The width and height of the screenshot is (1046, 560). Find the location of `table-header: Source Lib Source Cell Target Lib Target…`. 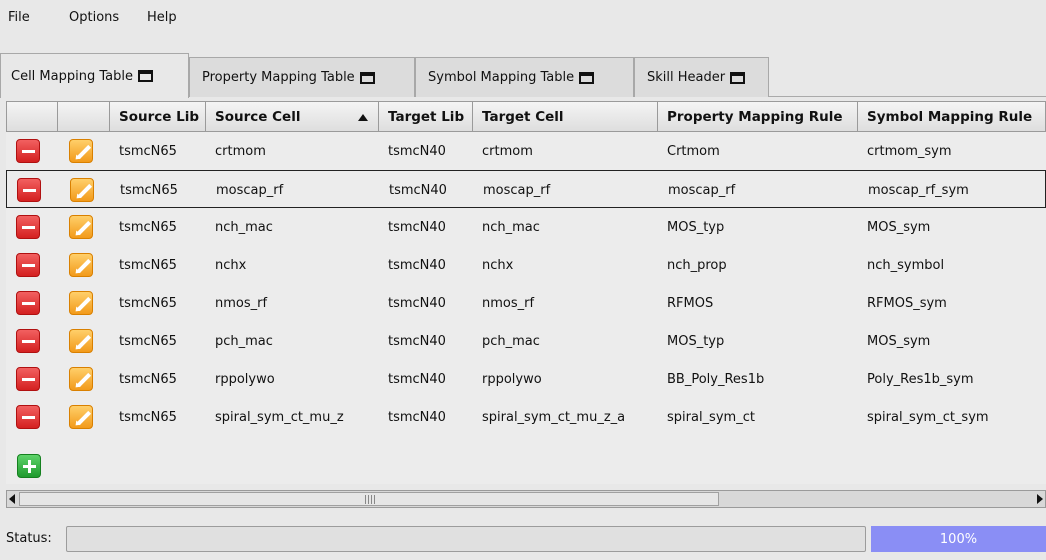

table-header: Source Lib Source Cell Target Lib Target… is located at coordinates (526, 116).